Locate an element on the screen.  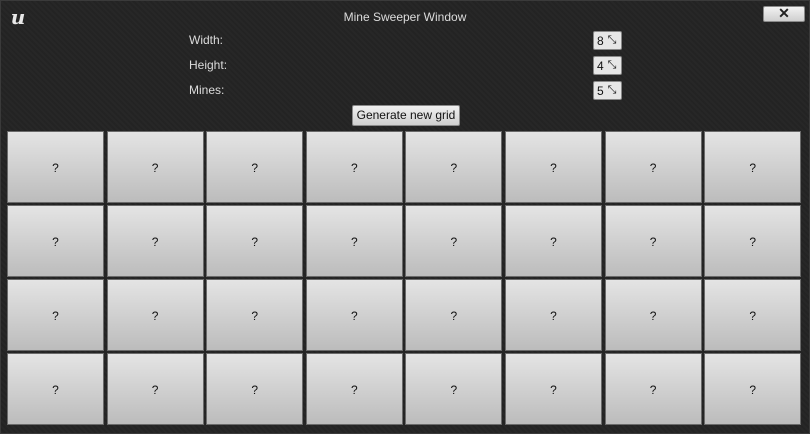
height-row: Height: 4 ⤡ is located at coordinates (405, 66).